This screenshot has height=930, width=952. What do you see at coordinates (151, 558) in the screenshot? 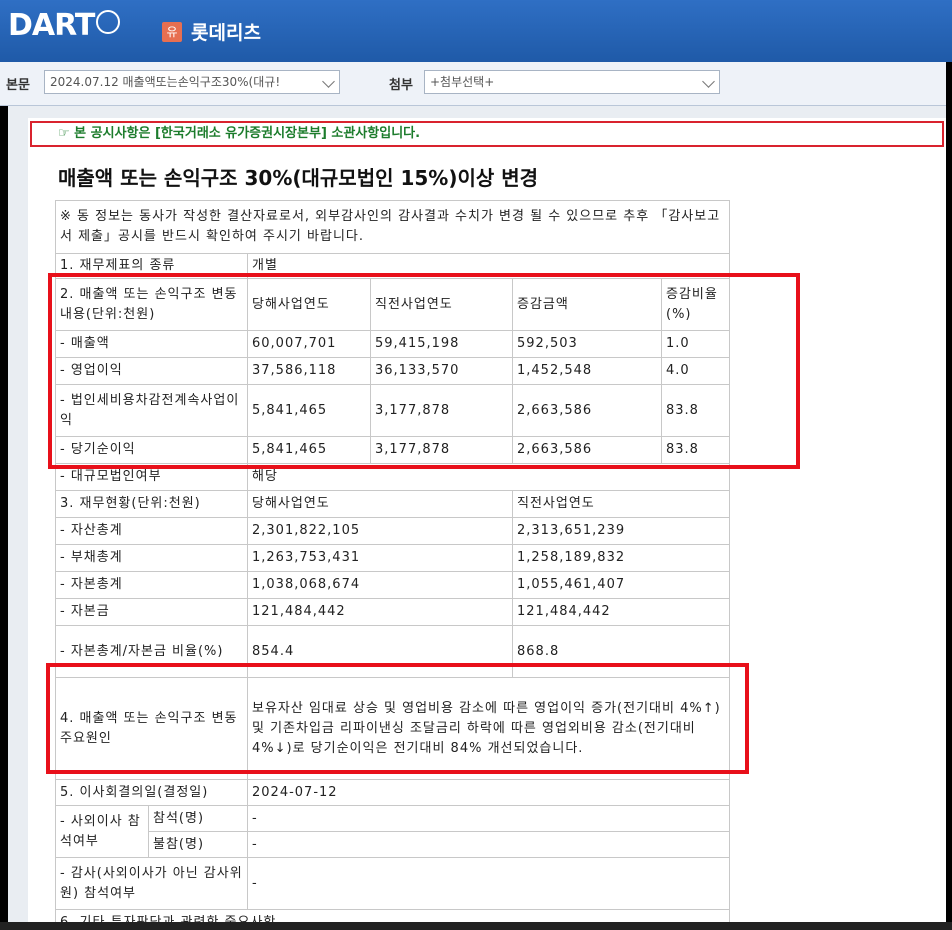
I see `fin-row-label: - 부채총계` at bounding box center [151, 558].